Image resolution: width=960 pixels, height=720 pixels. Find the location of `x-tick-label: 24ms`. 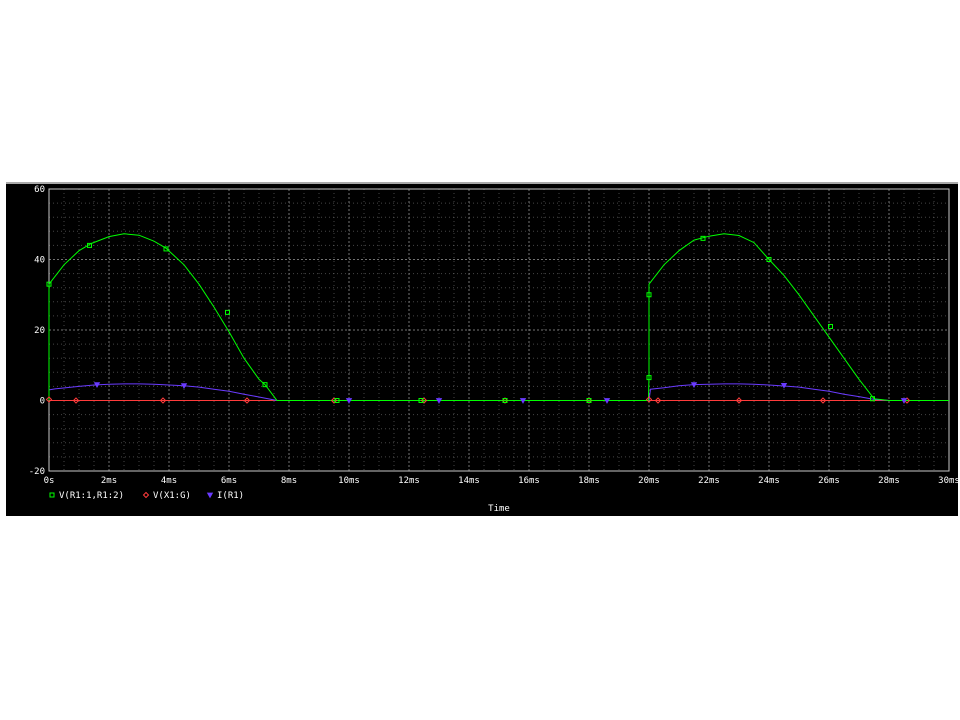

x-tick-label: 24ms is located at coordinates (769, 481).